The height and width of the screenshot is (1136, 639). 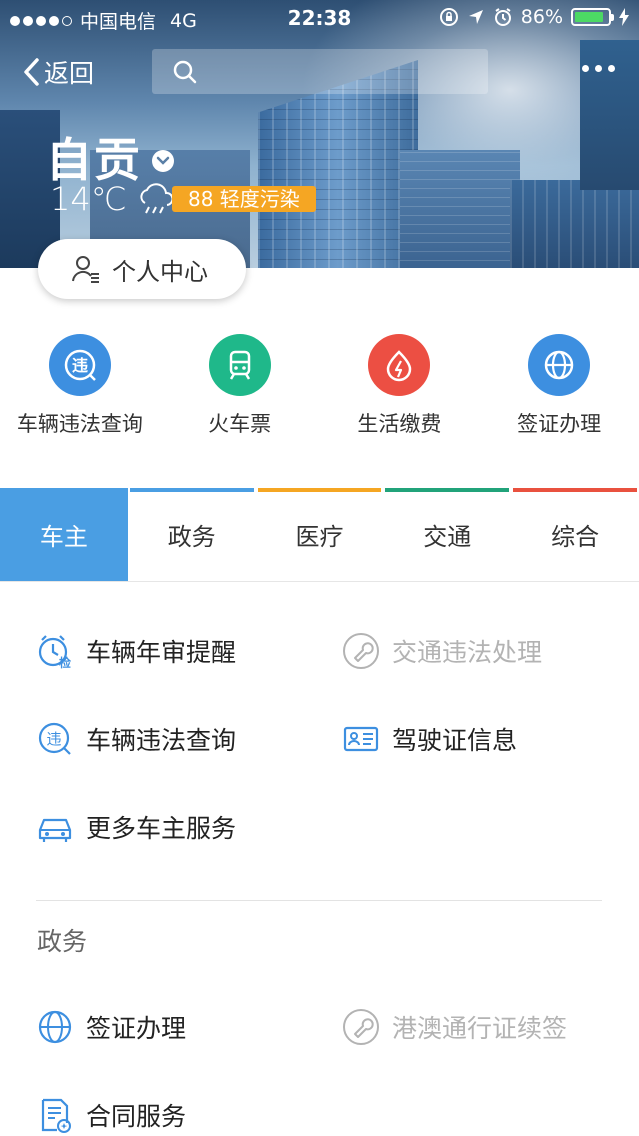 What do you see at coordinates (455, 740) in the screenshot?
I see `service-label: 驾驶证信息` at bounding box center [455, 740].